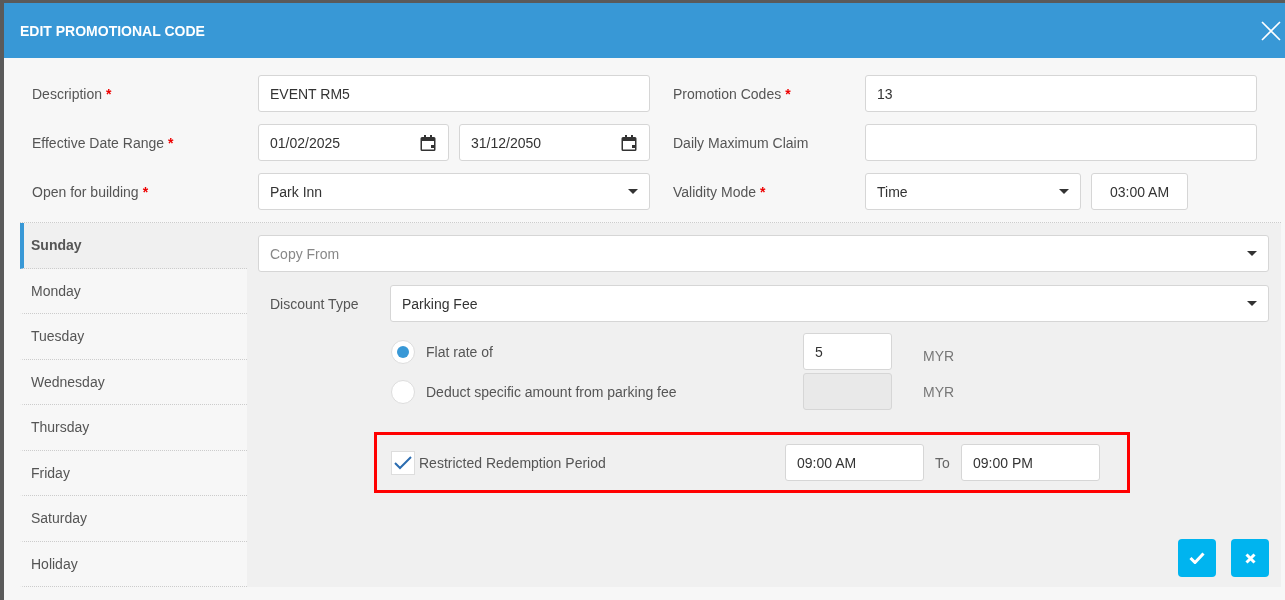  What do you see at coordinates (98, 142) in the screenshot?
I see `field-label: Effective Date Range` at bounding box center [98, 142].